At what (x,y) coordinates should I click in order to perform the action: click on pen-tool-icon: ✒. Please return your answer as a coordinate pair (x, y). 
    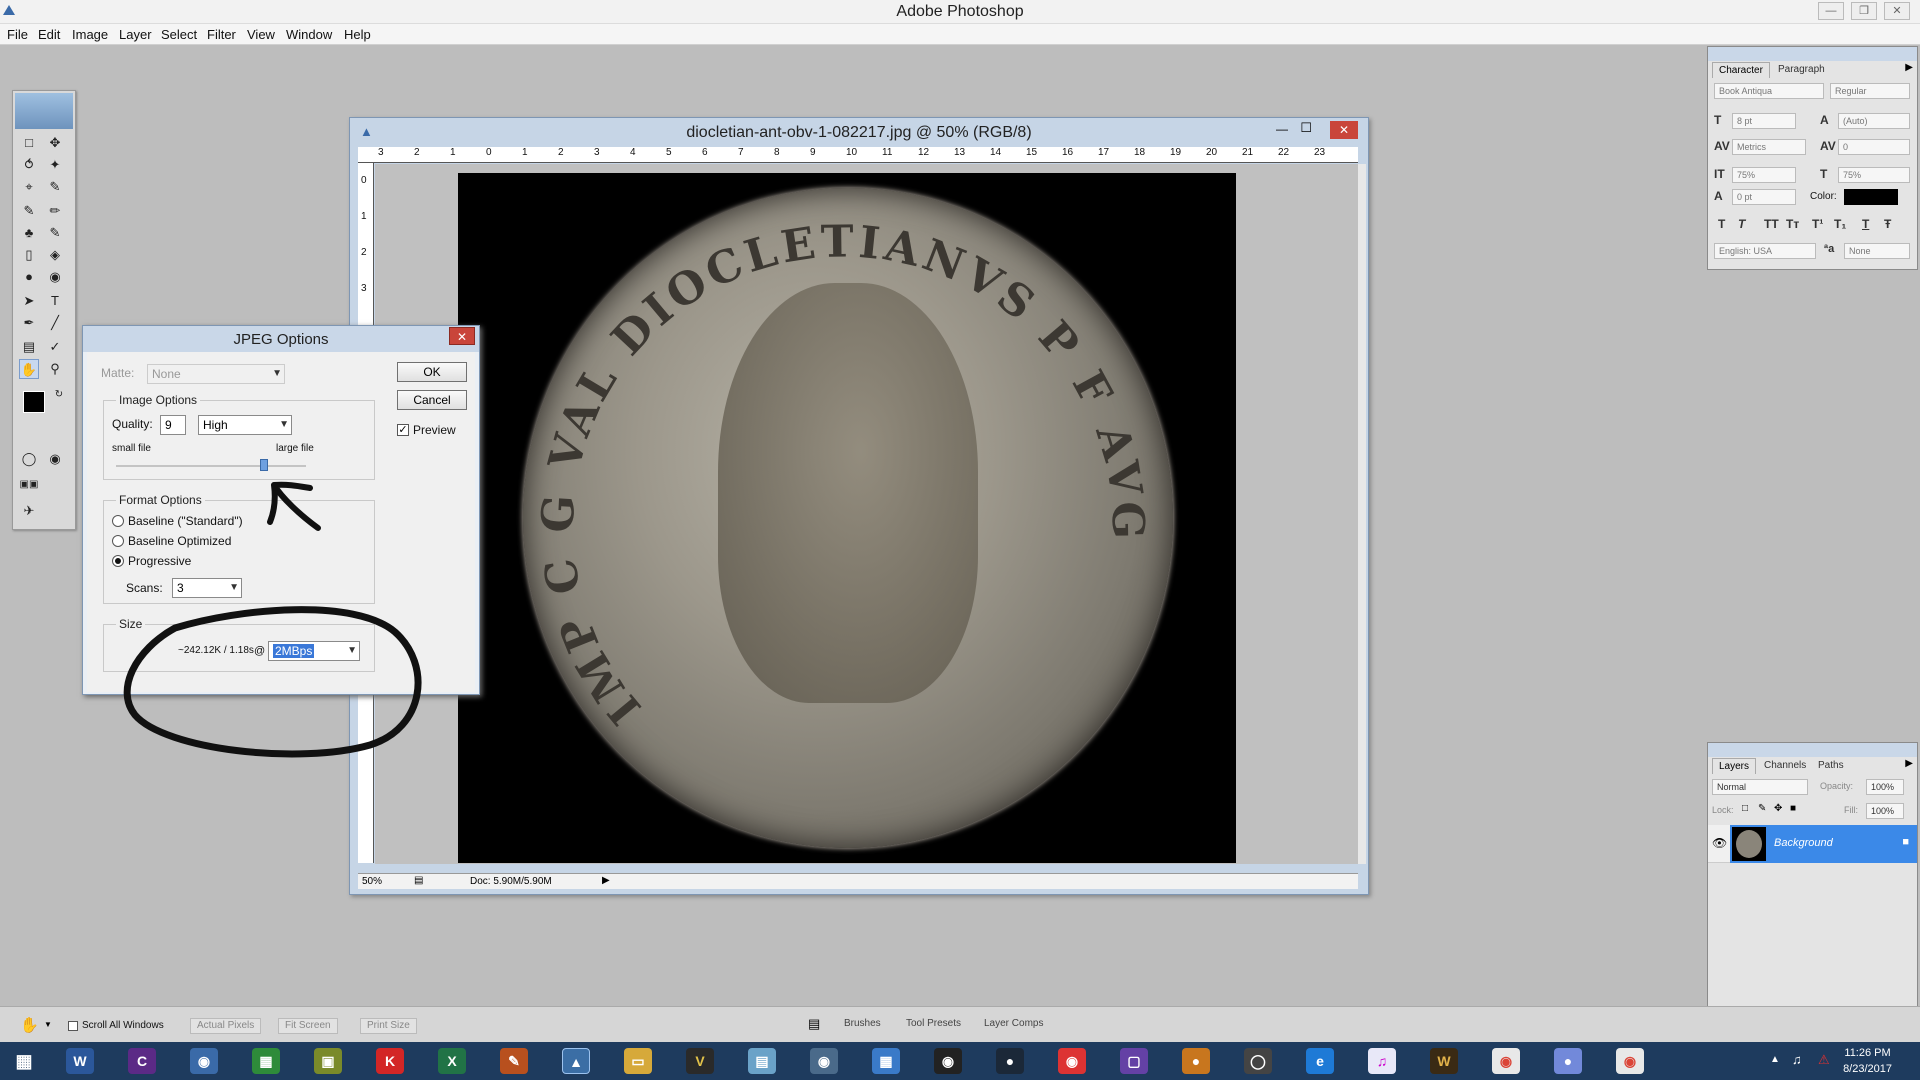
    Looking at the image, I should click on (29, 323).